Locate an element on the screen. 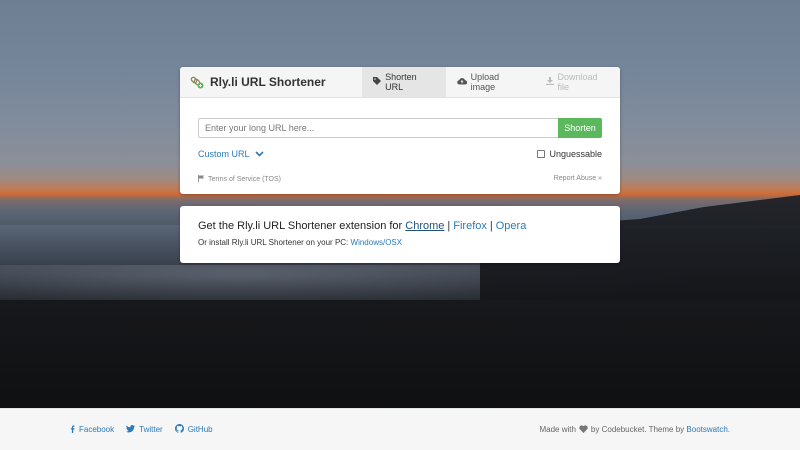  tab-shorten-url: Shorten URL is located at coordinates (404, 82).